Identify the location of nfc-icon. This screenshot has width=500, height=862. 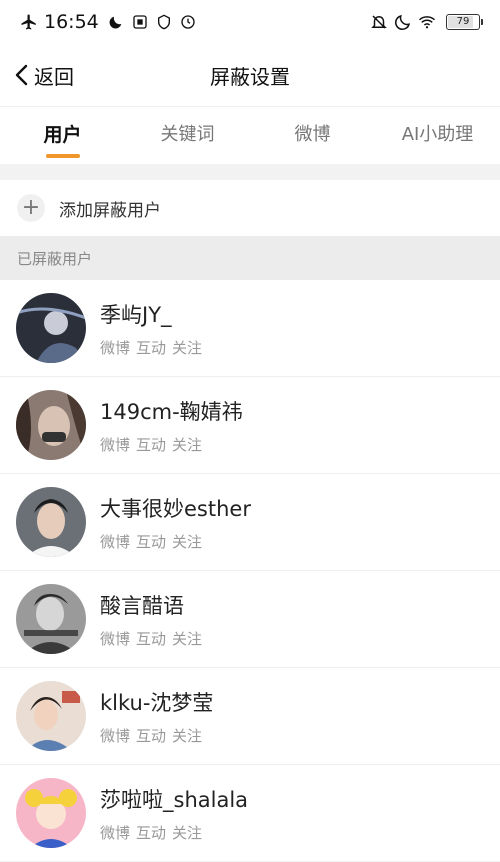
(140, 22).